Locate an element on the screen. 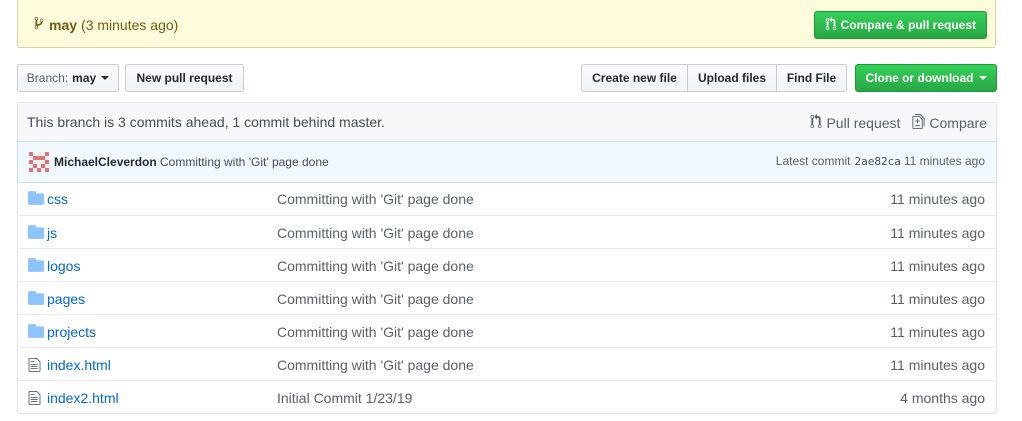  file-name-link: index2.html is located at coordinates (83, 398).